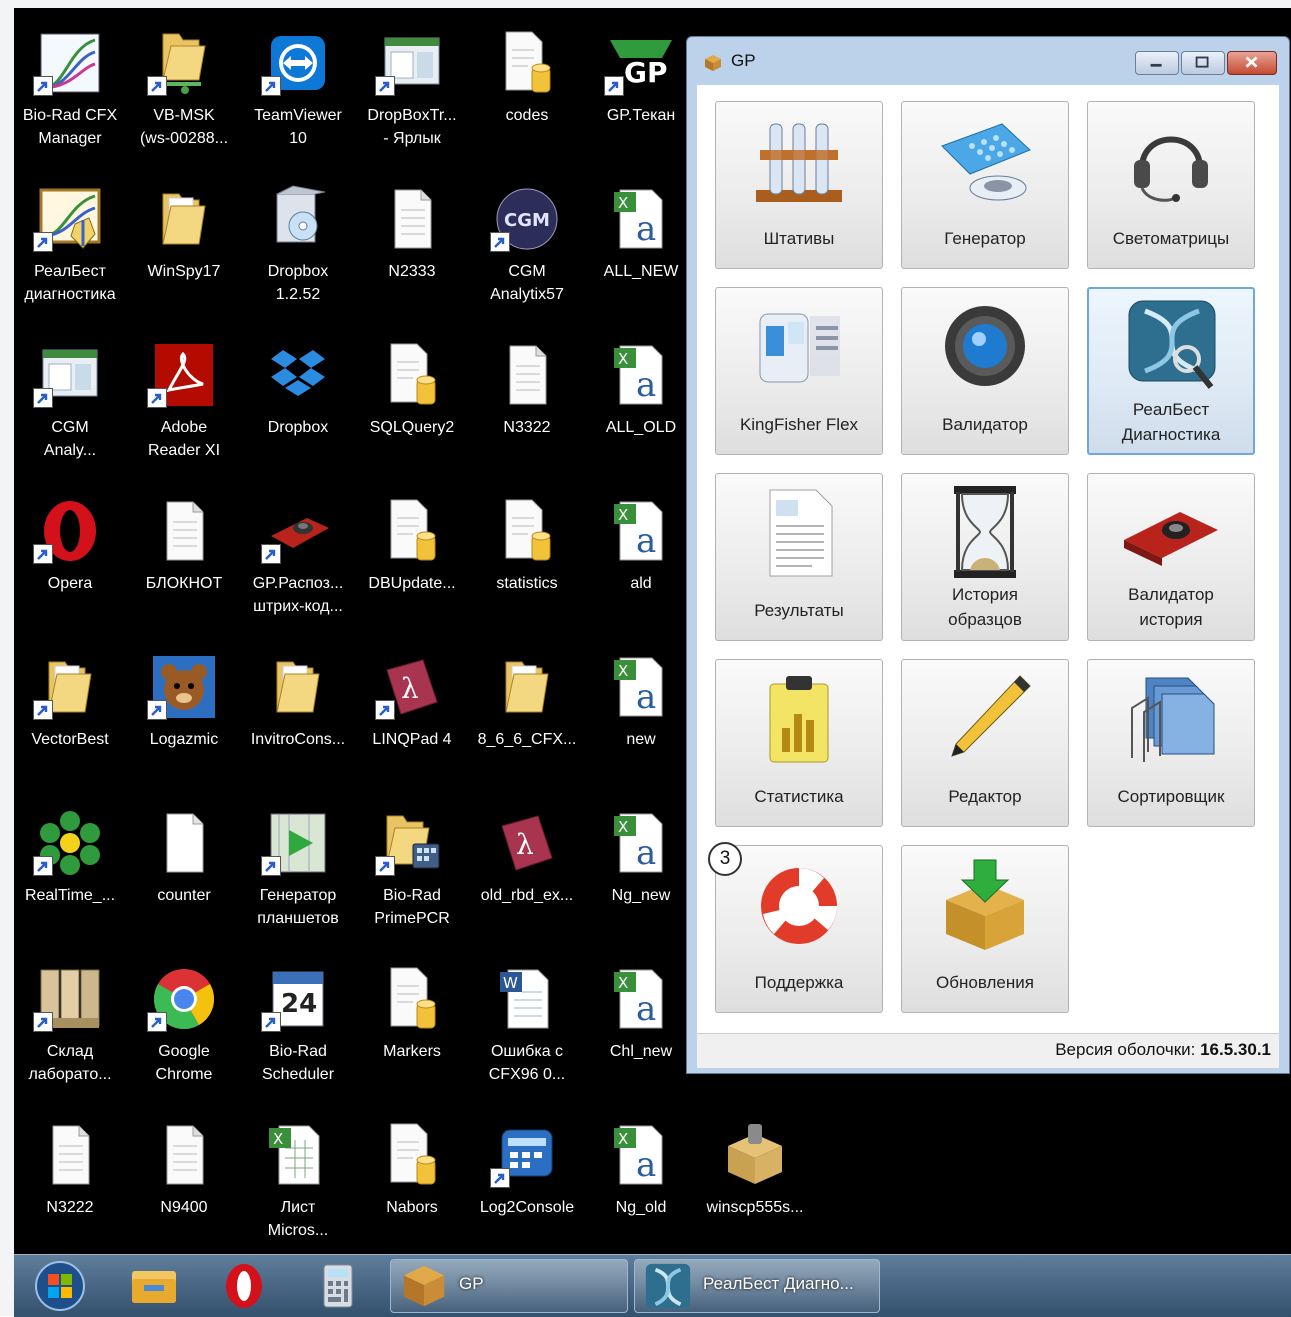 The width and height of the screenshot is (1291, 1317). I want to click on gp-tile: KingFisher Flex, so click(799, 371).